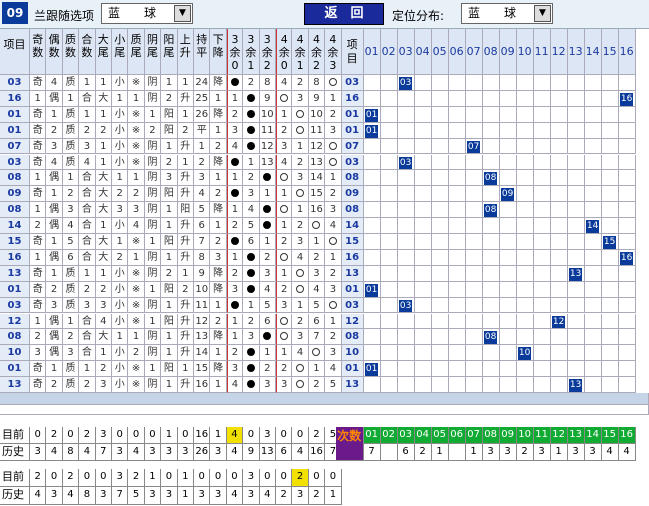 This screenshot has height=506, width=649. I want to click on attr-cell: 偶, so click(54, 178).